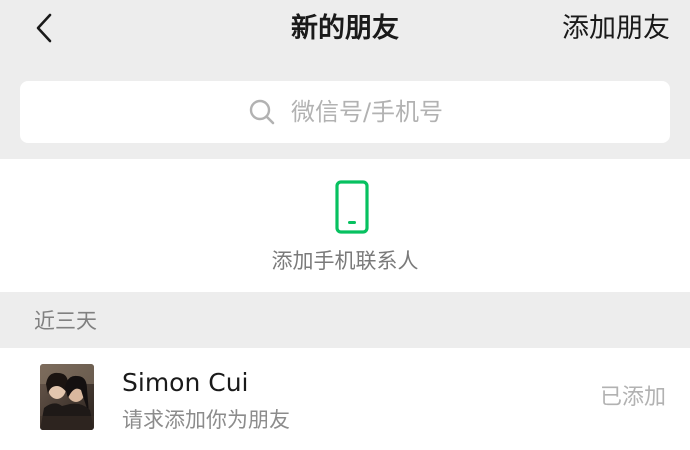 The image size is (690, 450). I want to click on section-header-recent: 近三天, so click(65, 321).